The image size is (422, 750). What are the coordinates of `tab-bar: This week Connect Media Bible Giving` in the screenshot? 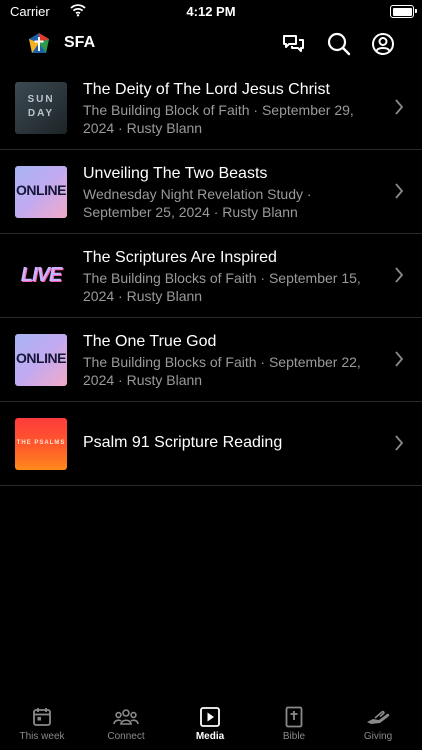 It's located at (211, 724).